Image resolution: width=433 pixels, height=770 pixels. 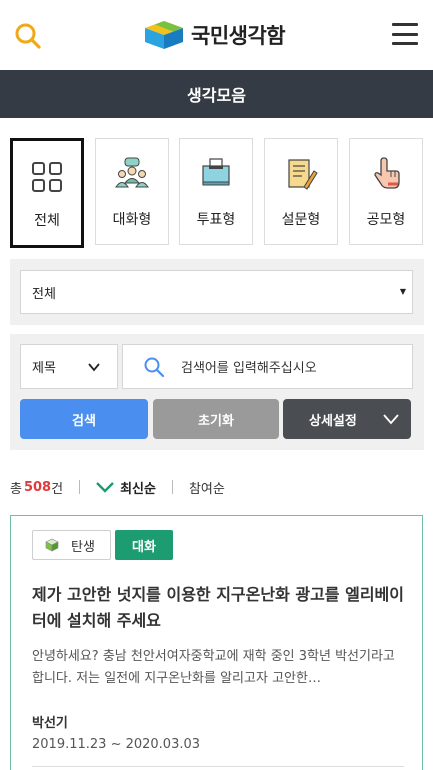 I want to click on hamburger-menu-icon, so click(x=405, y=34).